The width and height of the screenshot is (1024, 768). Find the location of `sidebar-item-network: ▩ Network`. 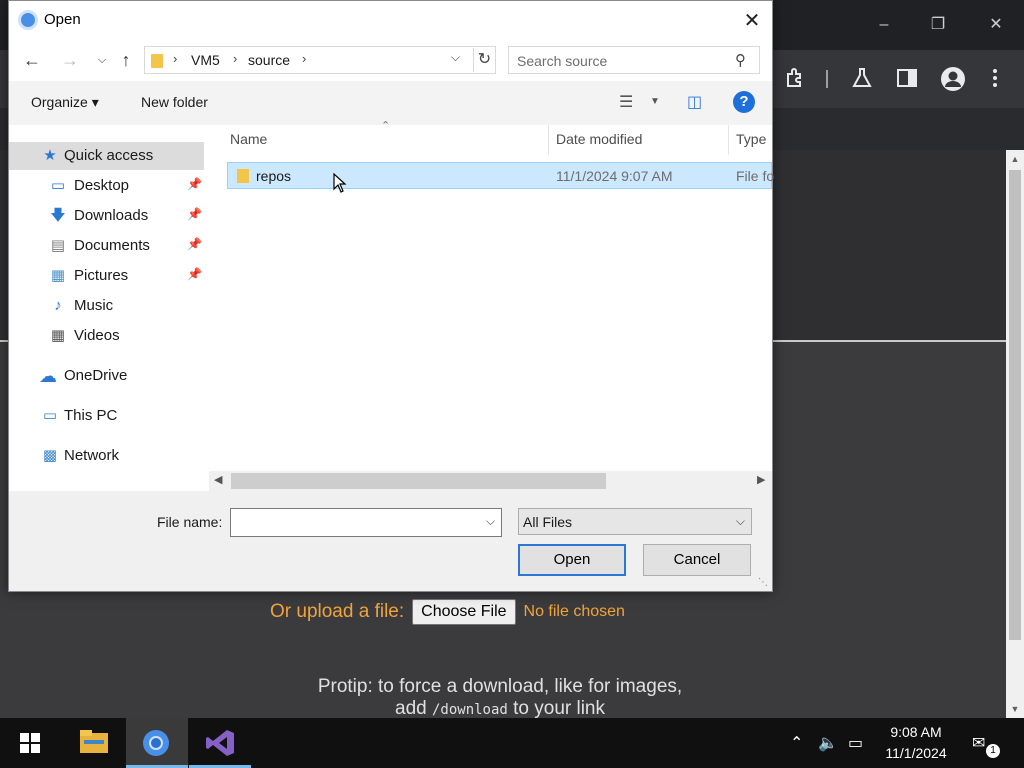

sidebar-item-network: ▩ Network is located at coordinates (106, 456).